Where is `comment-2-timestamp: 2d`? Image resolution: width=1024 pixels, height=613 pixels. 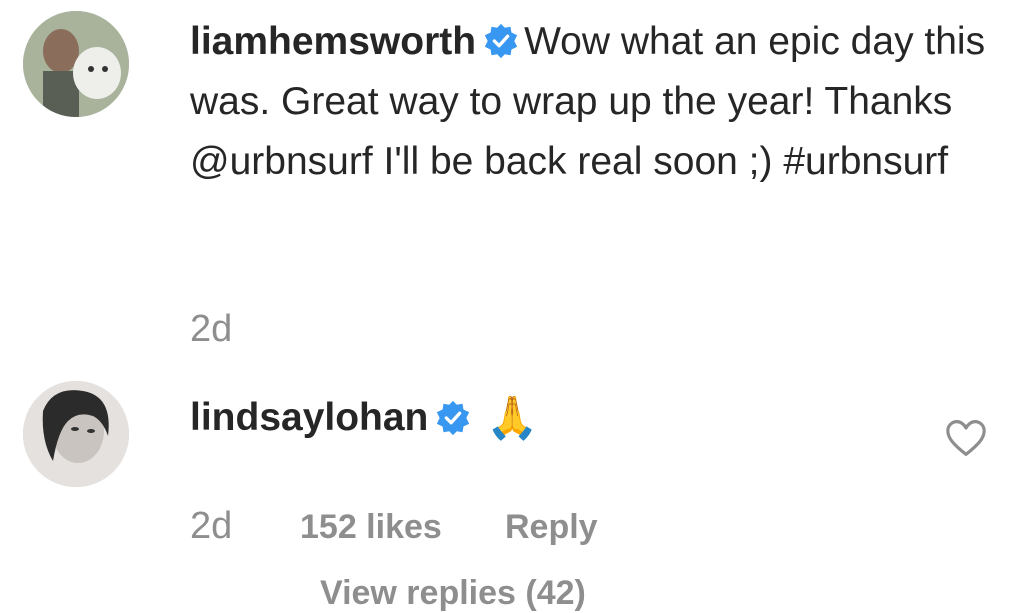
comment-2-timestamp: 2d is located at coordinates (211, 526).